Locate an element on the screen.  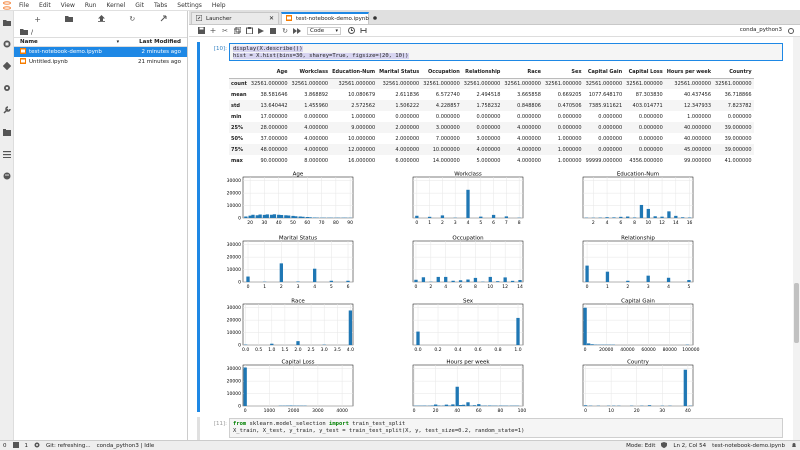
run-icon is located at coordinates (261, 31).